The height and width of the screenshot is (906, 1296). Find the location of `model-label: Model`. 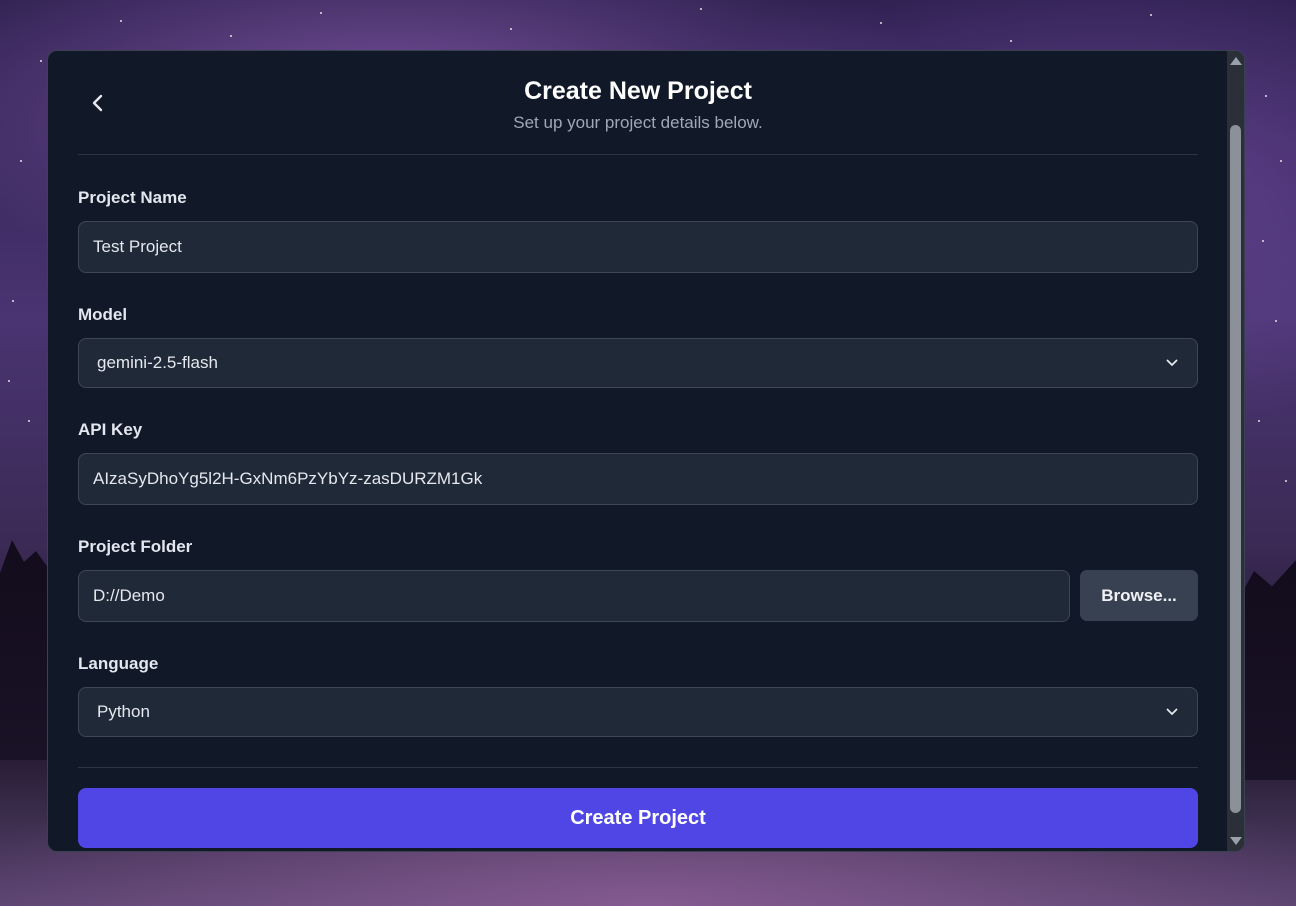

model-label: Model is located at coordinates (103, 314).